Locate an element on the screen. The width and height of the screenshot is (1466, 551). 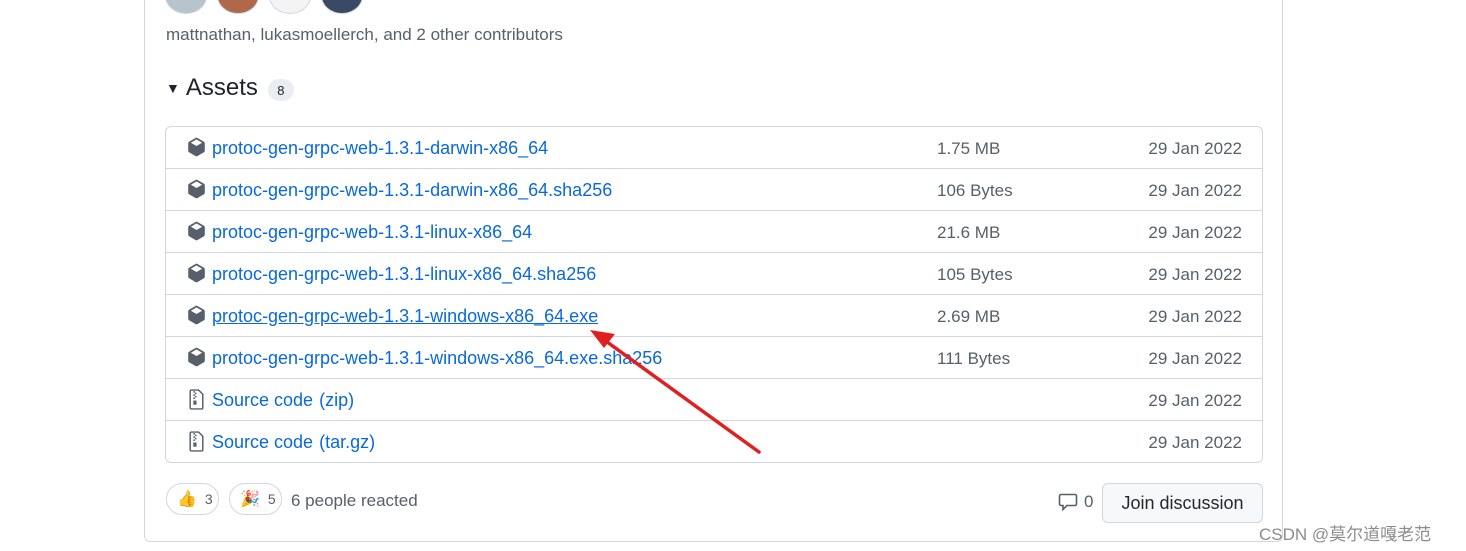
asset-size: 111 Bytes is located at coordinates (974, 358).